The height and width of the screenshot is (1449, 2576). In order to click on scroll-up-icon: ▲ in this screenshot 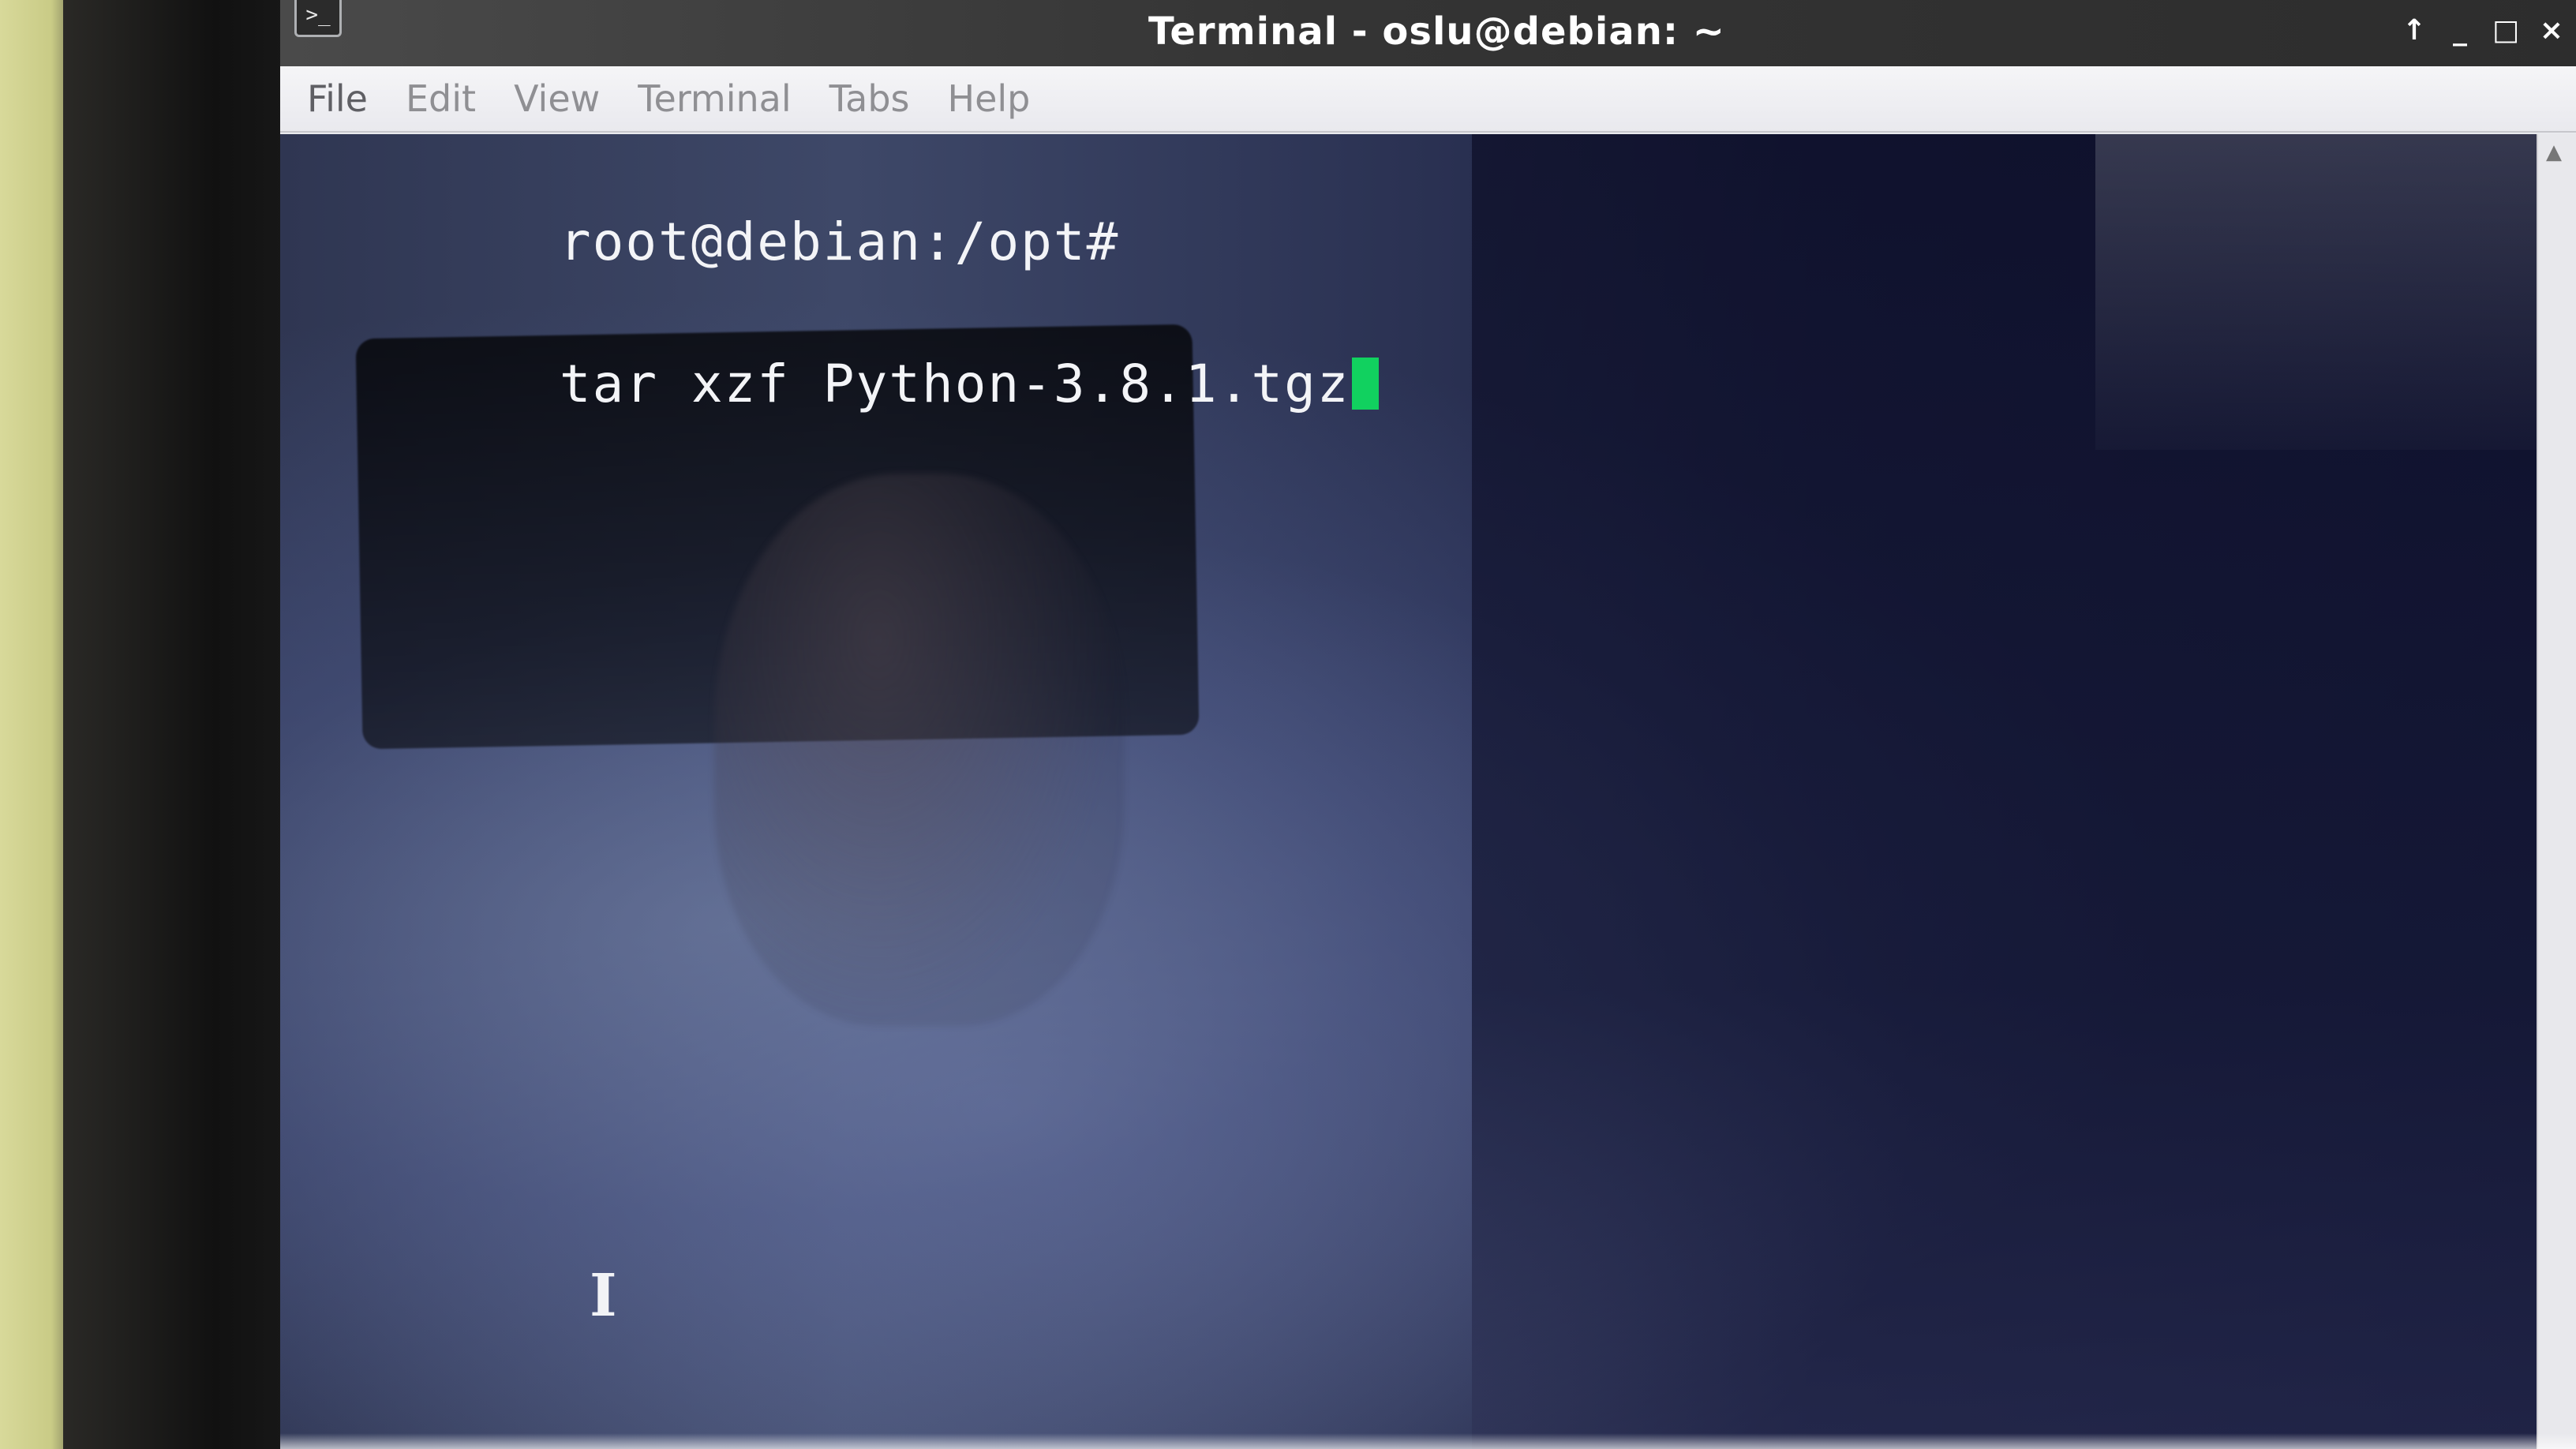, I will do `click(2554, 152)`.